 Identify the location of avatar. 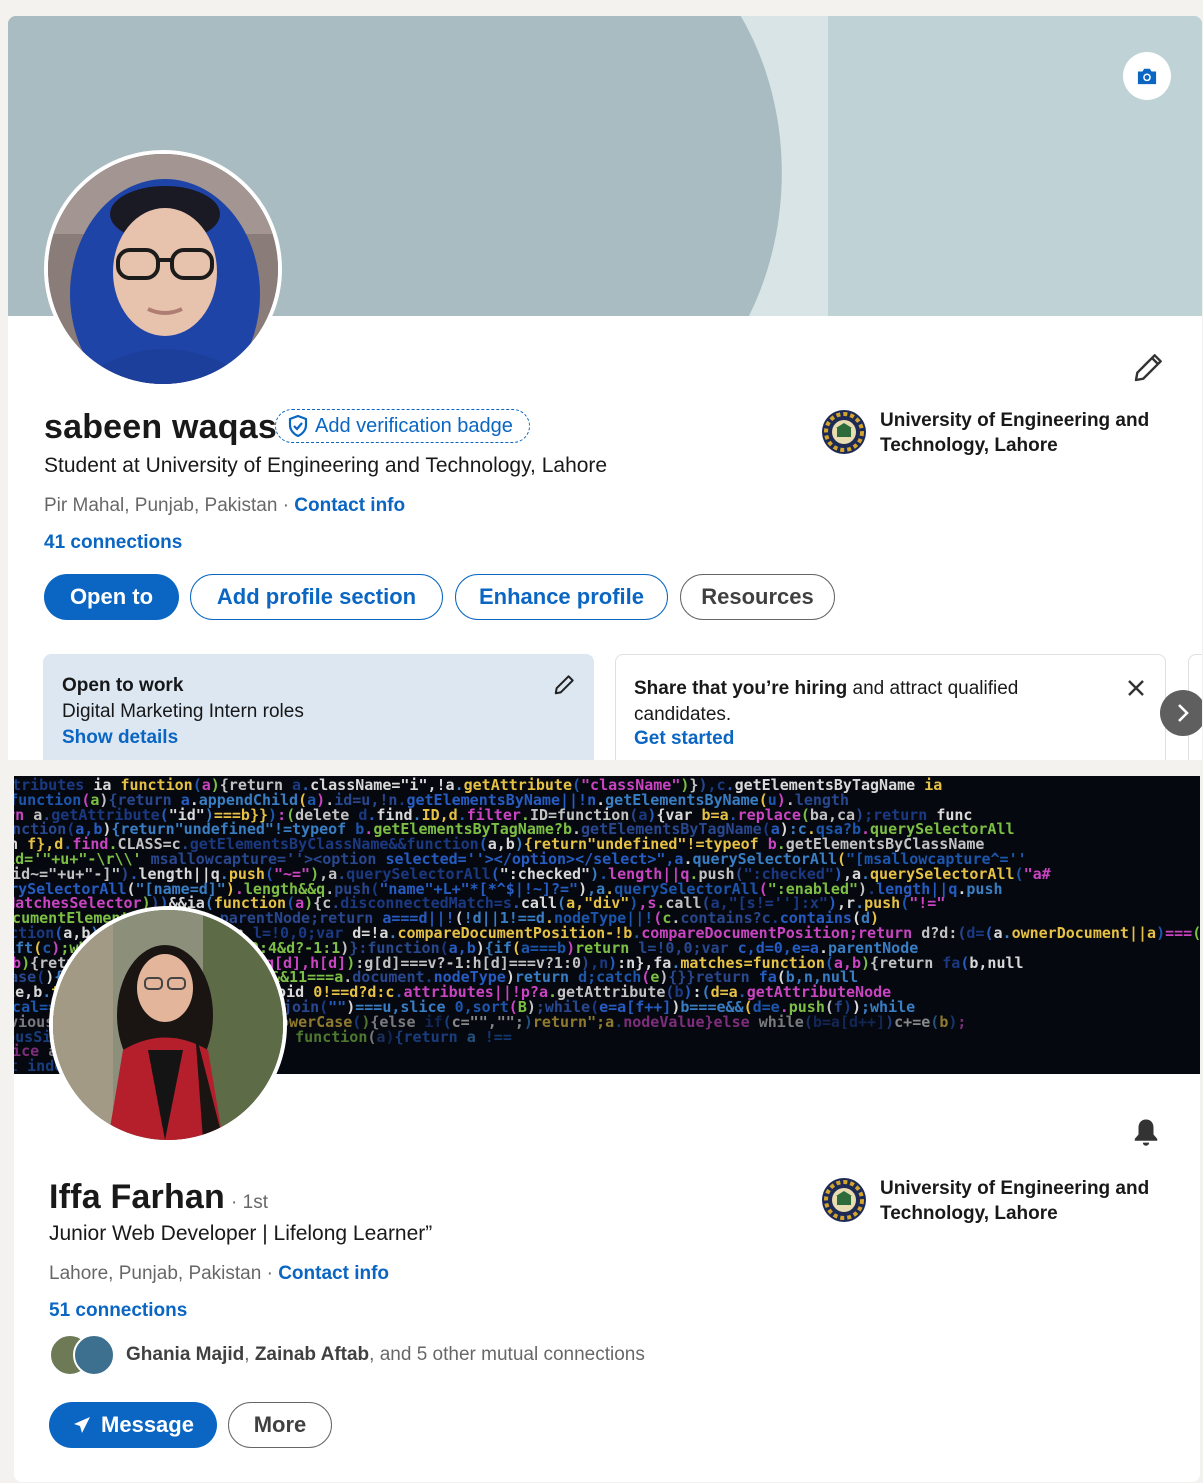
(94, 1355).